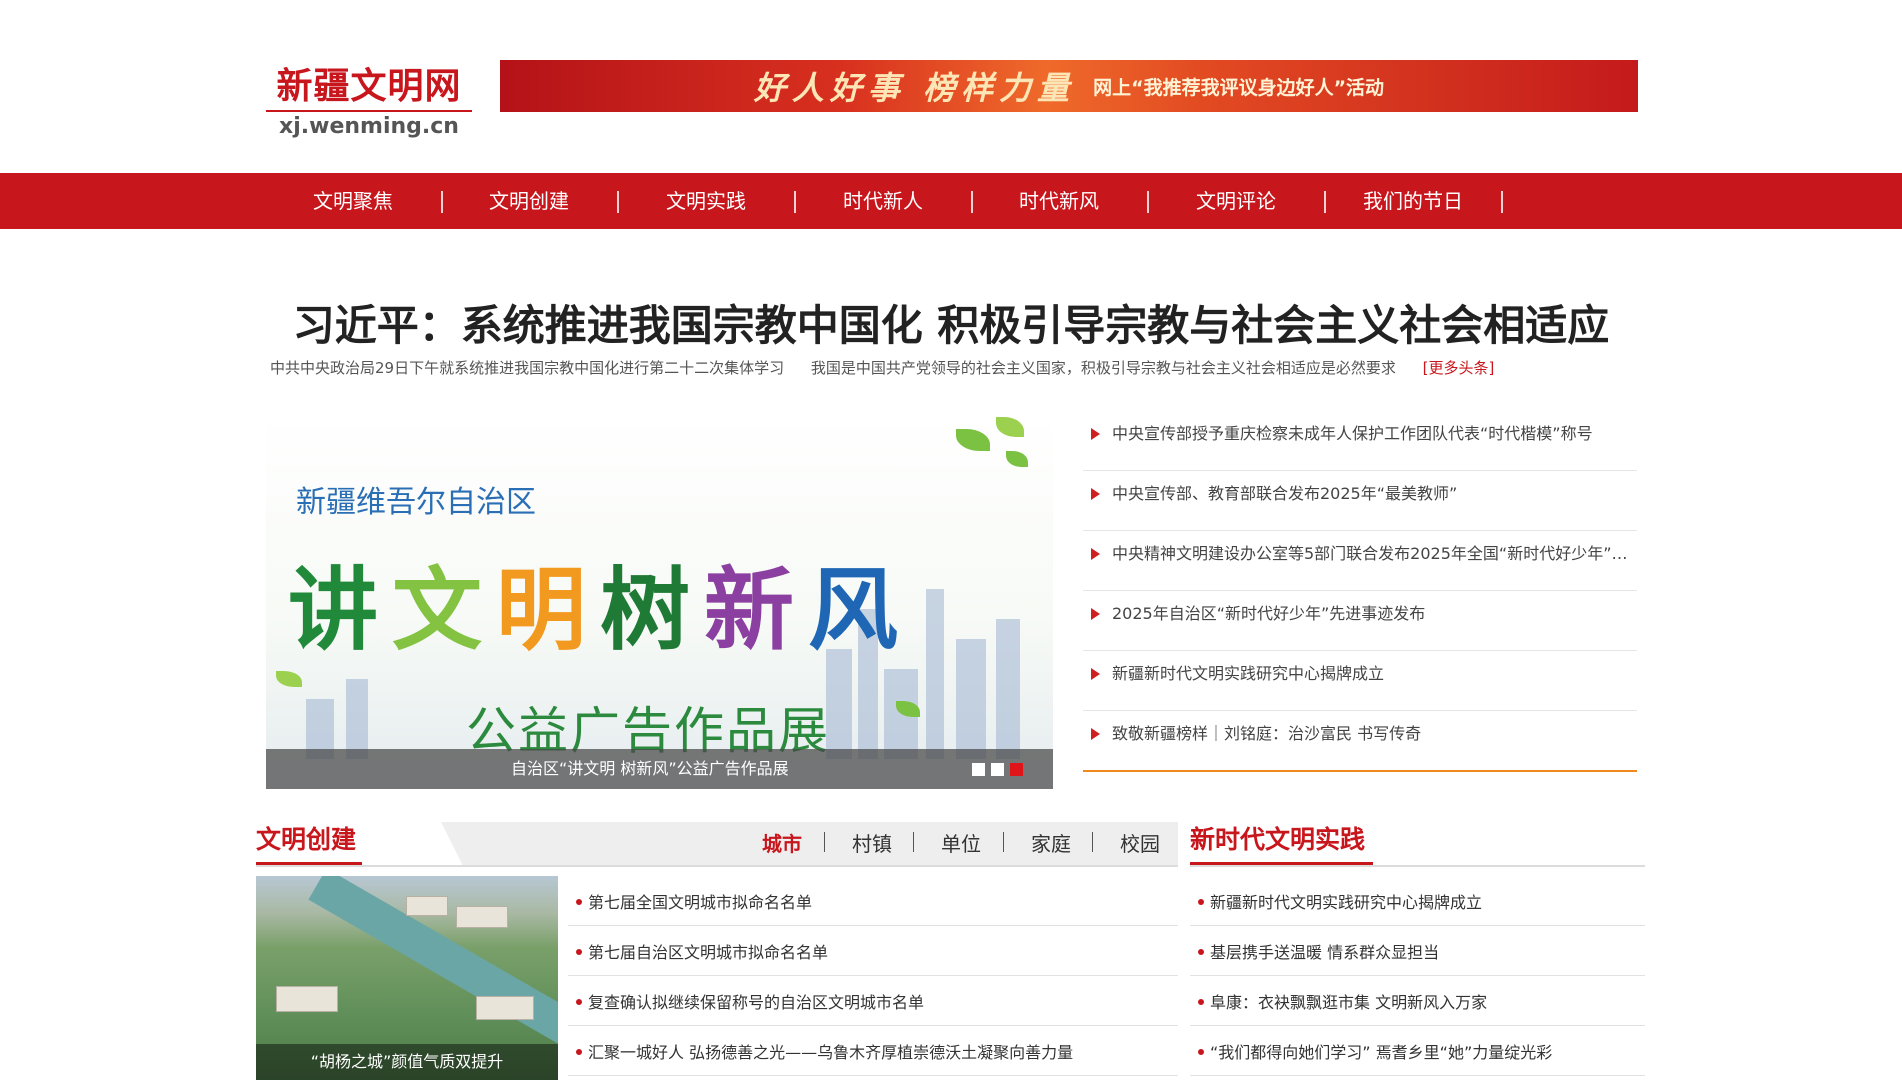 This screenshot has height=1080, width=1902. What do you see at coordinates (1413, 201) in the screenshot?
I see `nav-item-festivals: 我们的节日` at bounding box center [1413, 201].